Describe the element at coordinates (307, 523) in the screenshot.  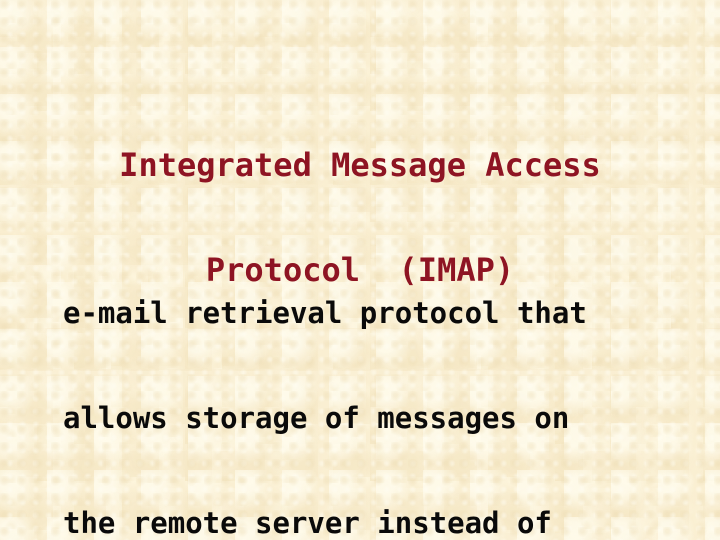
I see `slide-body-line-3: the remote server instead of` at that location.